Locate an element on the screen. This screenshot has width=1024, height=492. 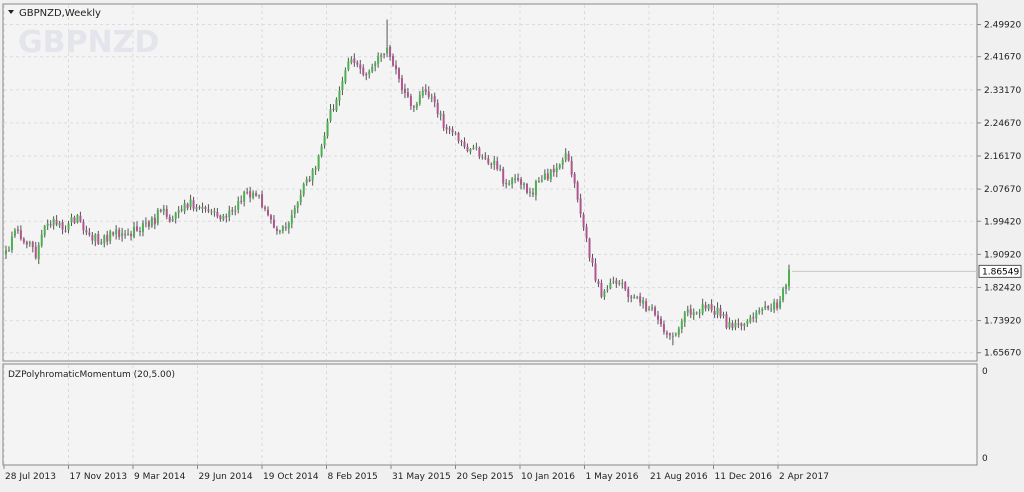
price-tick-label: 2.49920 is located at coordinates (1002, 26).